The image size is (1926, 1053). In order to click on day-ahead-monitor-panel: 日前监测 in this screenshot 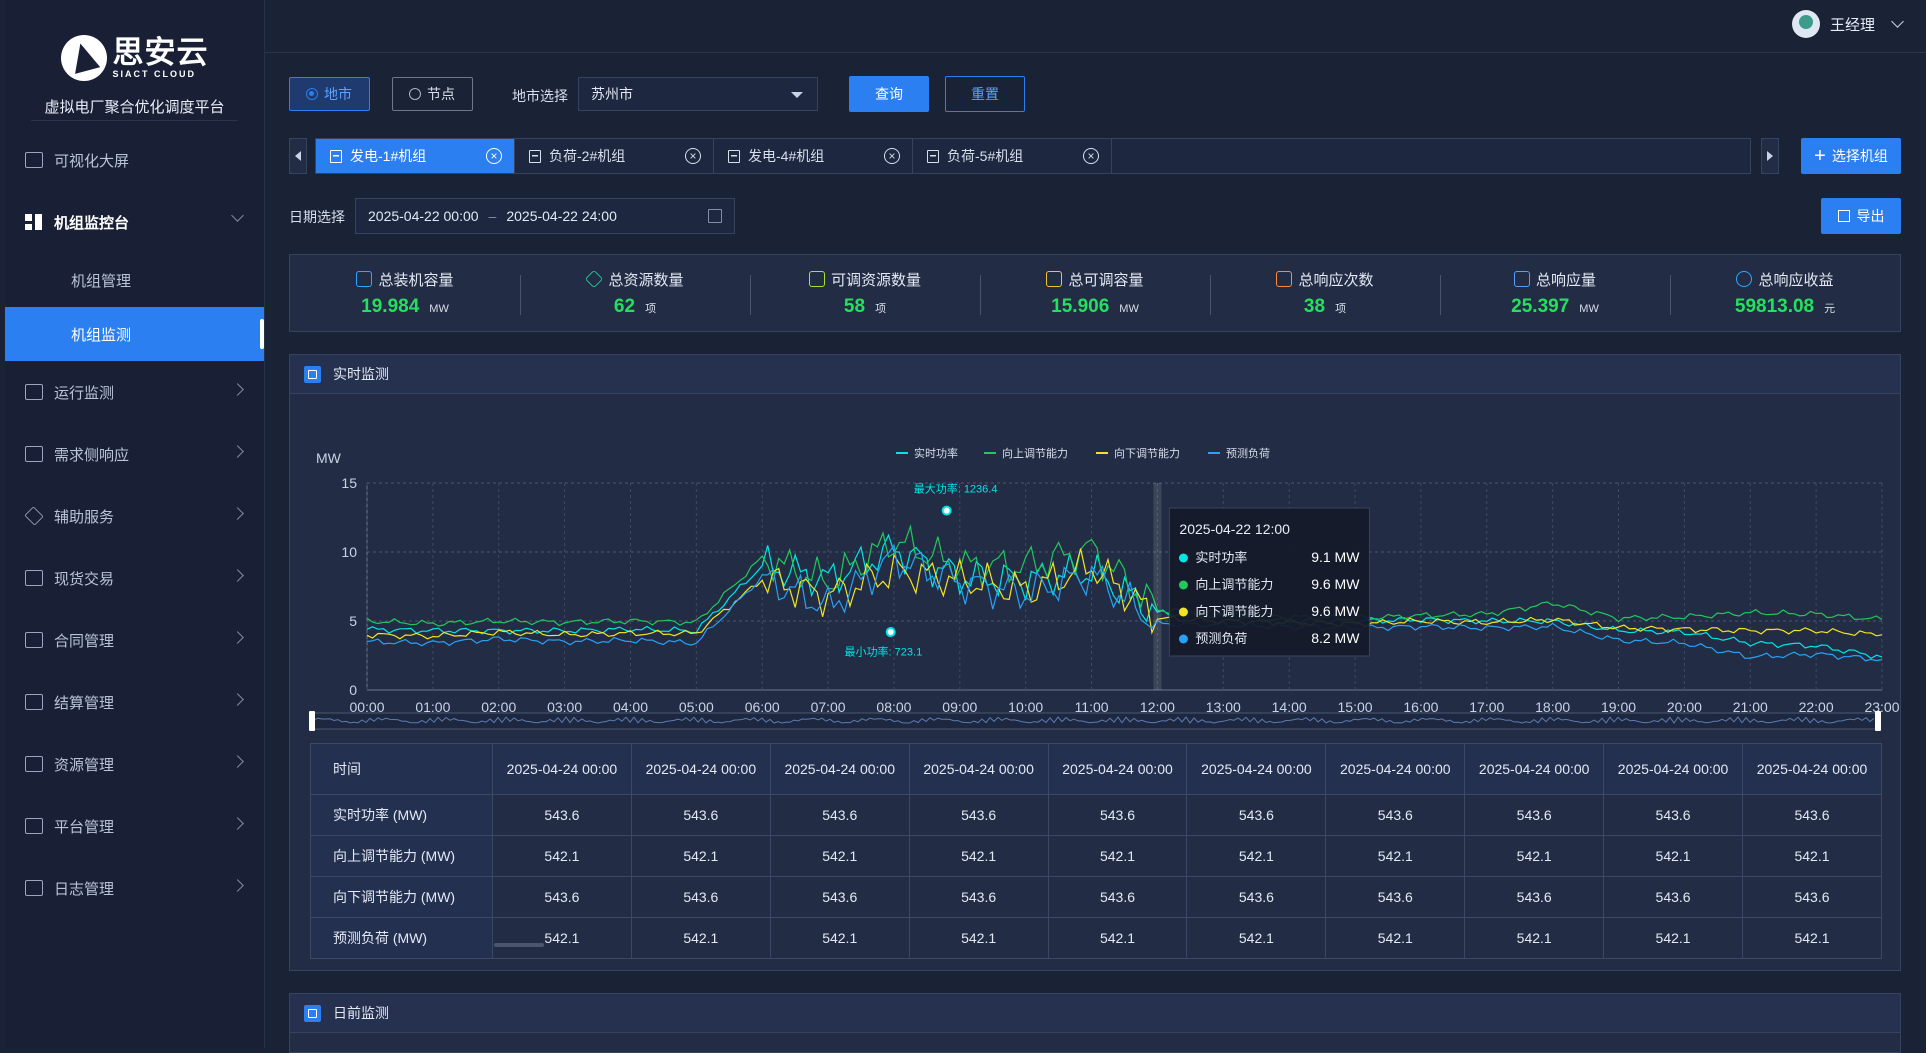, I will do `click(1095, 1023)`.